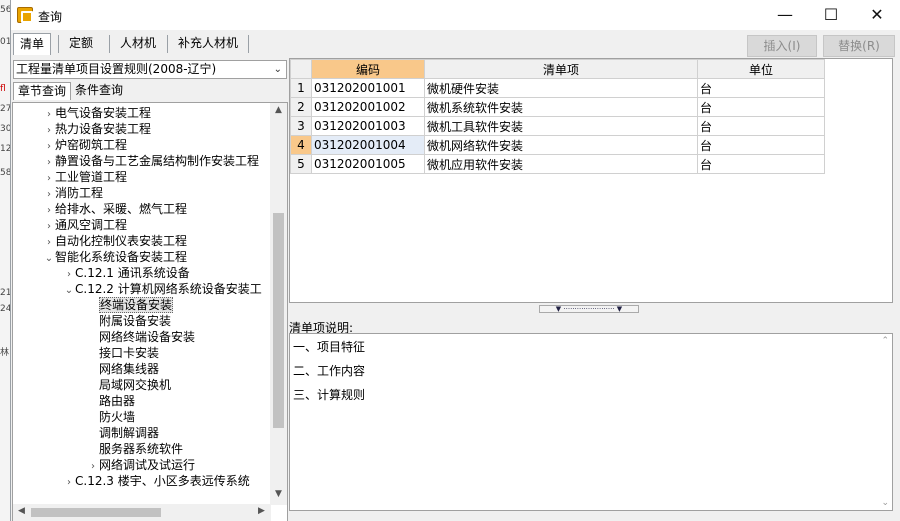 The height and width of the screenshot is (521, 900). What do you see at coordinates (761, 69) in the screenshot?
I see `column-header-unit: 单位` at bounding box center [761, 69].